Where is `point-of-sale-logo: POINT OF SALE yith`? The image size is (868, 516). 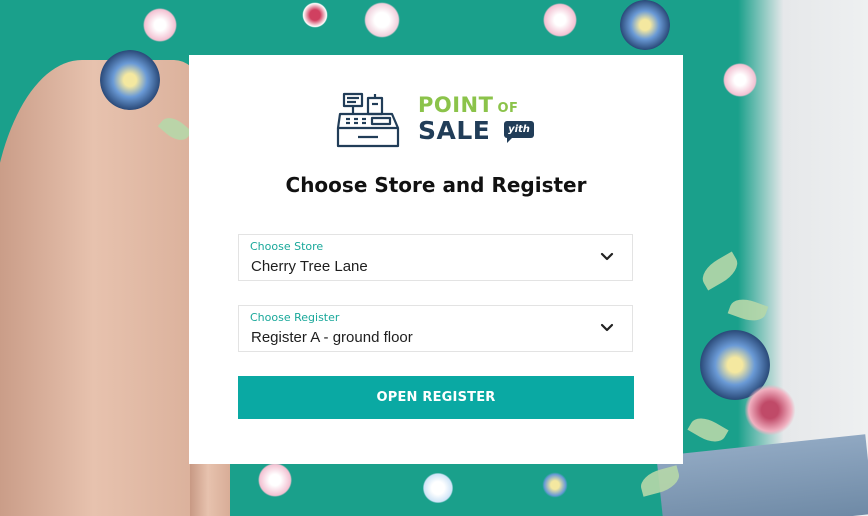
point-of-sale-logo: POINT OF SALE yith is located at coordinates (436, 122).